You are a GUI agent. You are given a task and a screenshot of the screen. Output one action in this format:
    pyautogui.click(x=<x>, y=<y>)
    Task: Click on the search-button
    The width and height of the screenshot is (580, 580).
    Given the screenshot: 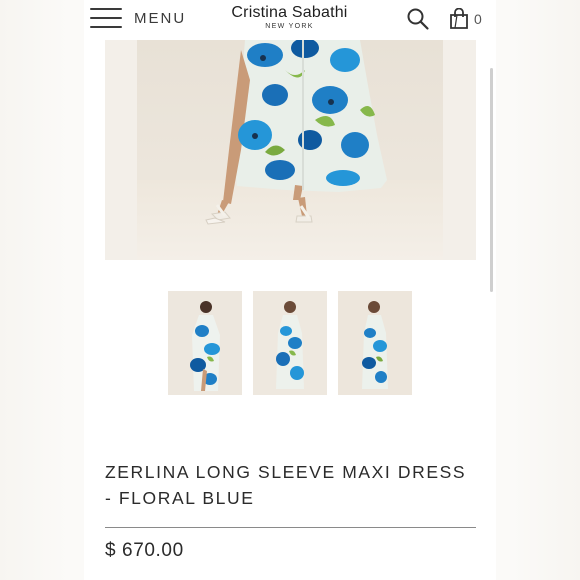 What is the action you would take?
    pyautogui.click(x=418, y=19)
    